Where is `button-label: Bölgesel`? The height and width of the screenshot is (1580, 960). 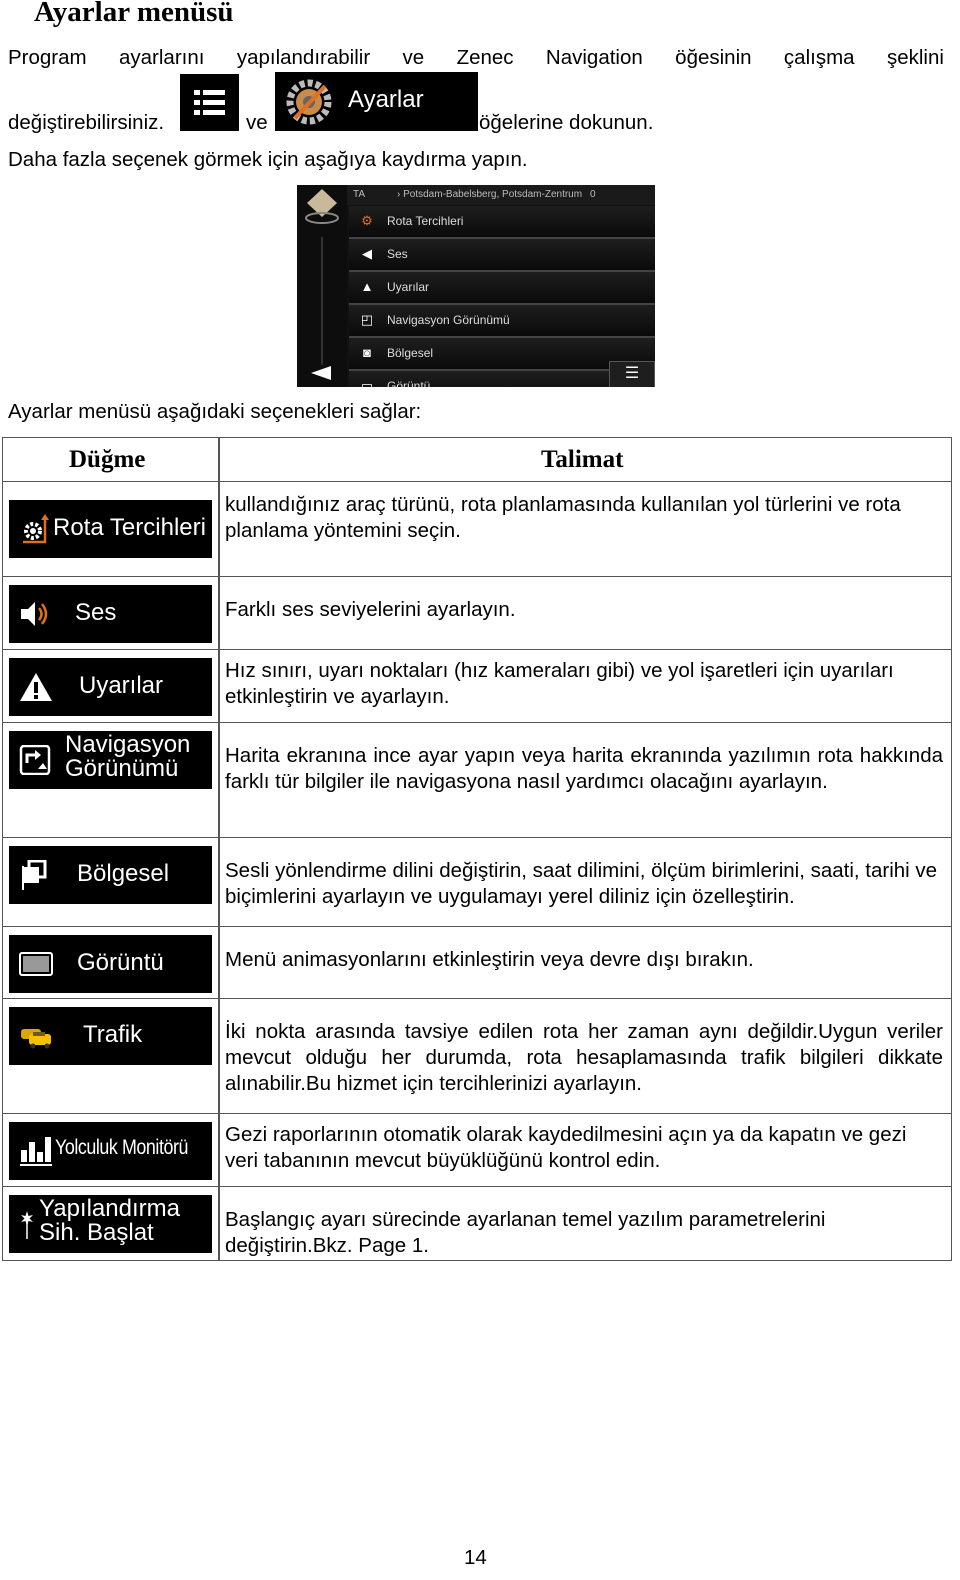 button-label: Bölgesel is located at coordinates (123, 873).